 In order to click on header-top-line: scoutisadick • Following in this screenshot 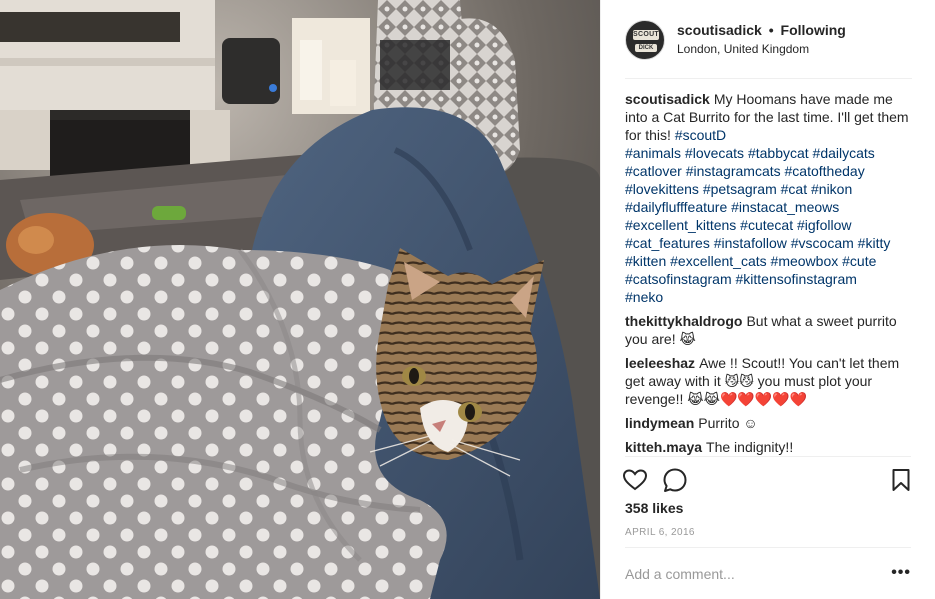, I will do `click(761, 30)`.